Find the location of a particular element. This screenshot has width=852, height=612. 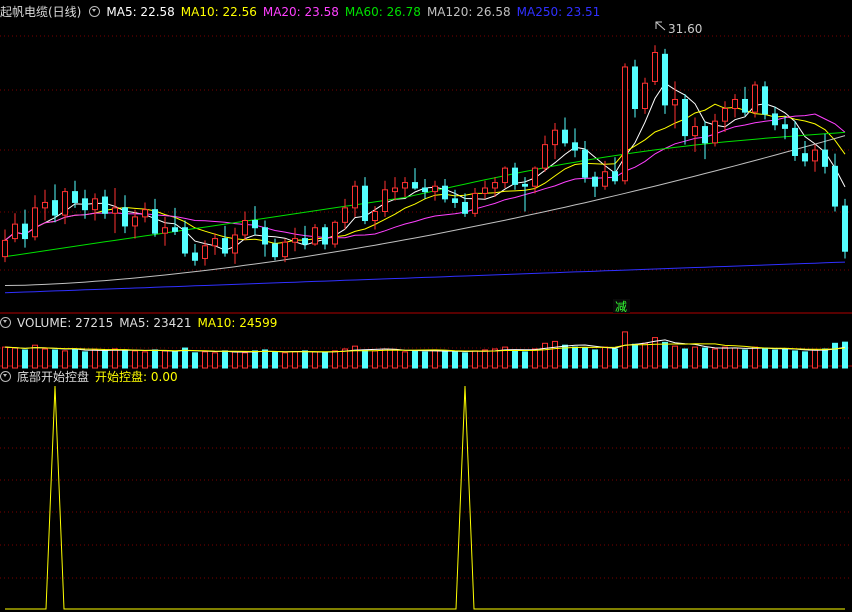

indicator-title: 底部开始控盘 is located at coordinates (53, 377).